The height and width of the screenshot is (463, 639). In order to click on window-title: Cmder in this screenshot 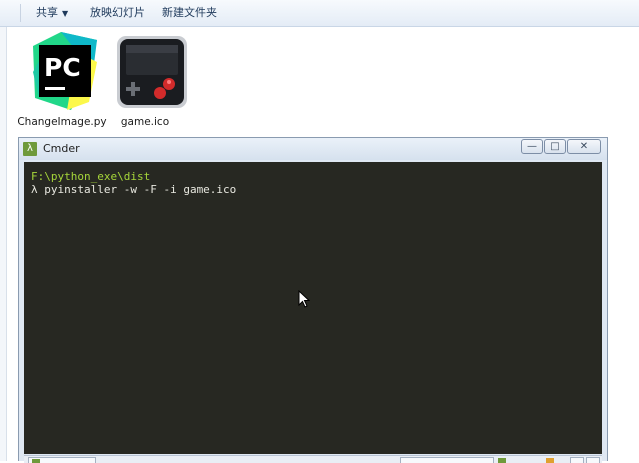, I will do `click(61, 148)`.